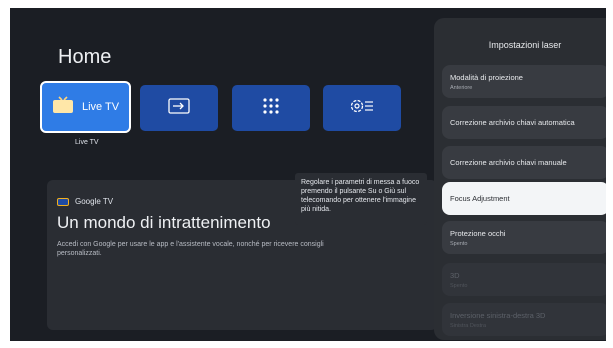 The width and height of the screenshot is (613, 348). What do you see at coordinates (525, 45) in the screenshot?
I see `panel-title: Impostazioni laser` at bounding box center [525, 45].